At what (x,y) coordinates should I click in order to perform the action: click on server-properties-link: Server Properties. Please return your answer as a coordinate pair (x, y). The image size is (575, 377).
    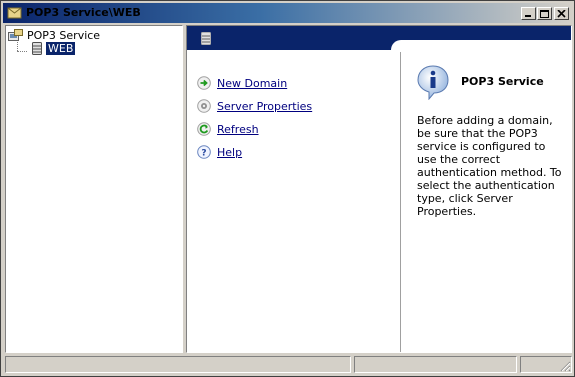
    Looking at the image, I should click on (264, 106).